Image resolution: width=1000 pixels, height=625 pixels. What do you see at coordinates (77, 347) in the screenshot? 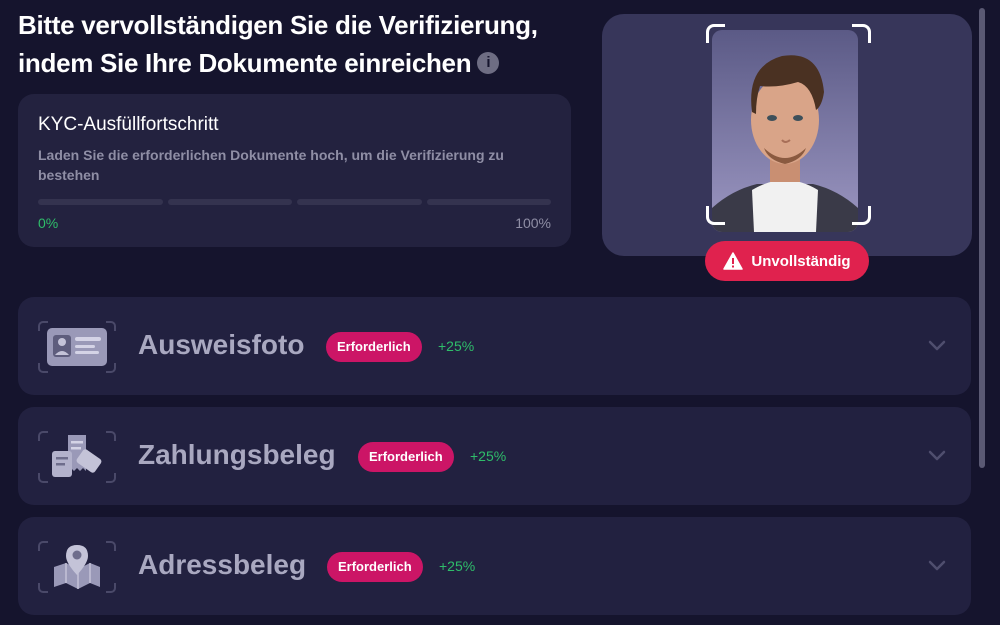
I see `id-card-icon` at bounding box center [77, 347].